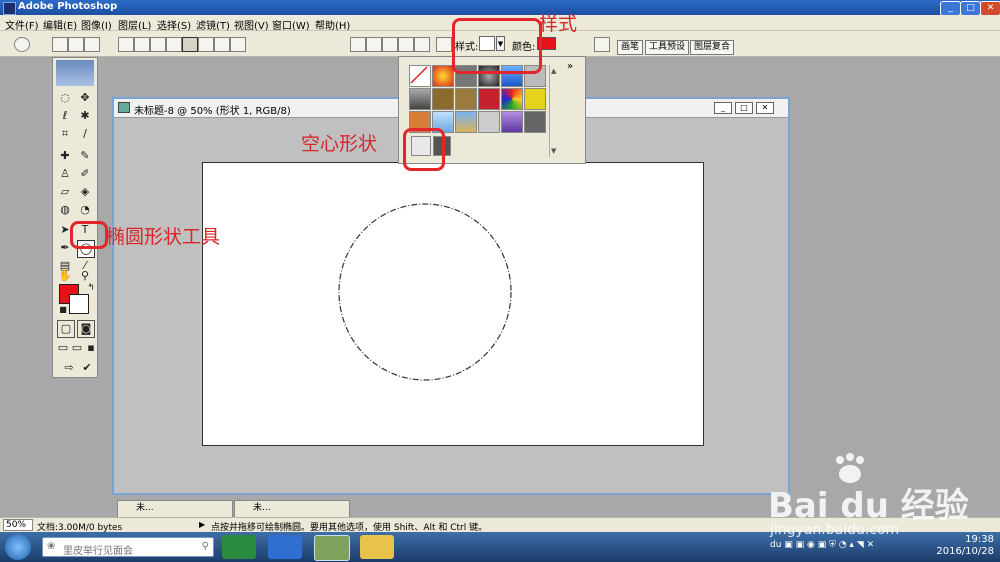  Describe the element at coordinates (712, 47) in the screenshot. I see `palette-tab-layer-comps: 图层复合` at that location.